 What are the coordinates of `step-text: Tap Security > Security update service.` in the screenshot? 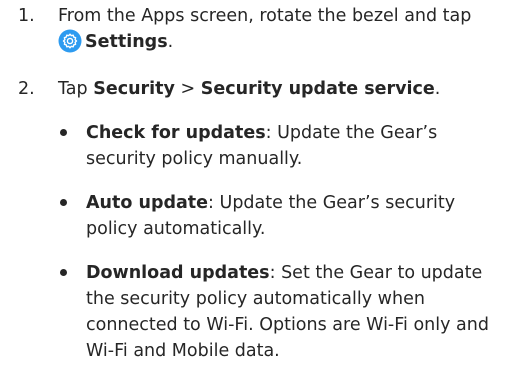 It's located at (278, 89).